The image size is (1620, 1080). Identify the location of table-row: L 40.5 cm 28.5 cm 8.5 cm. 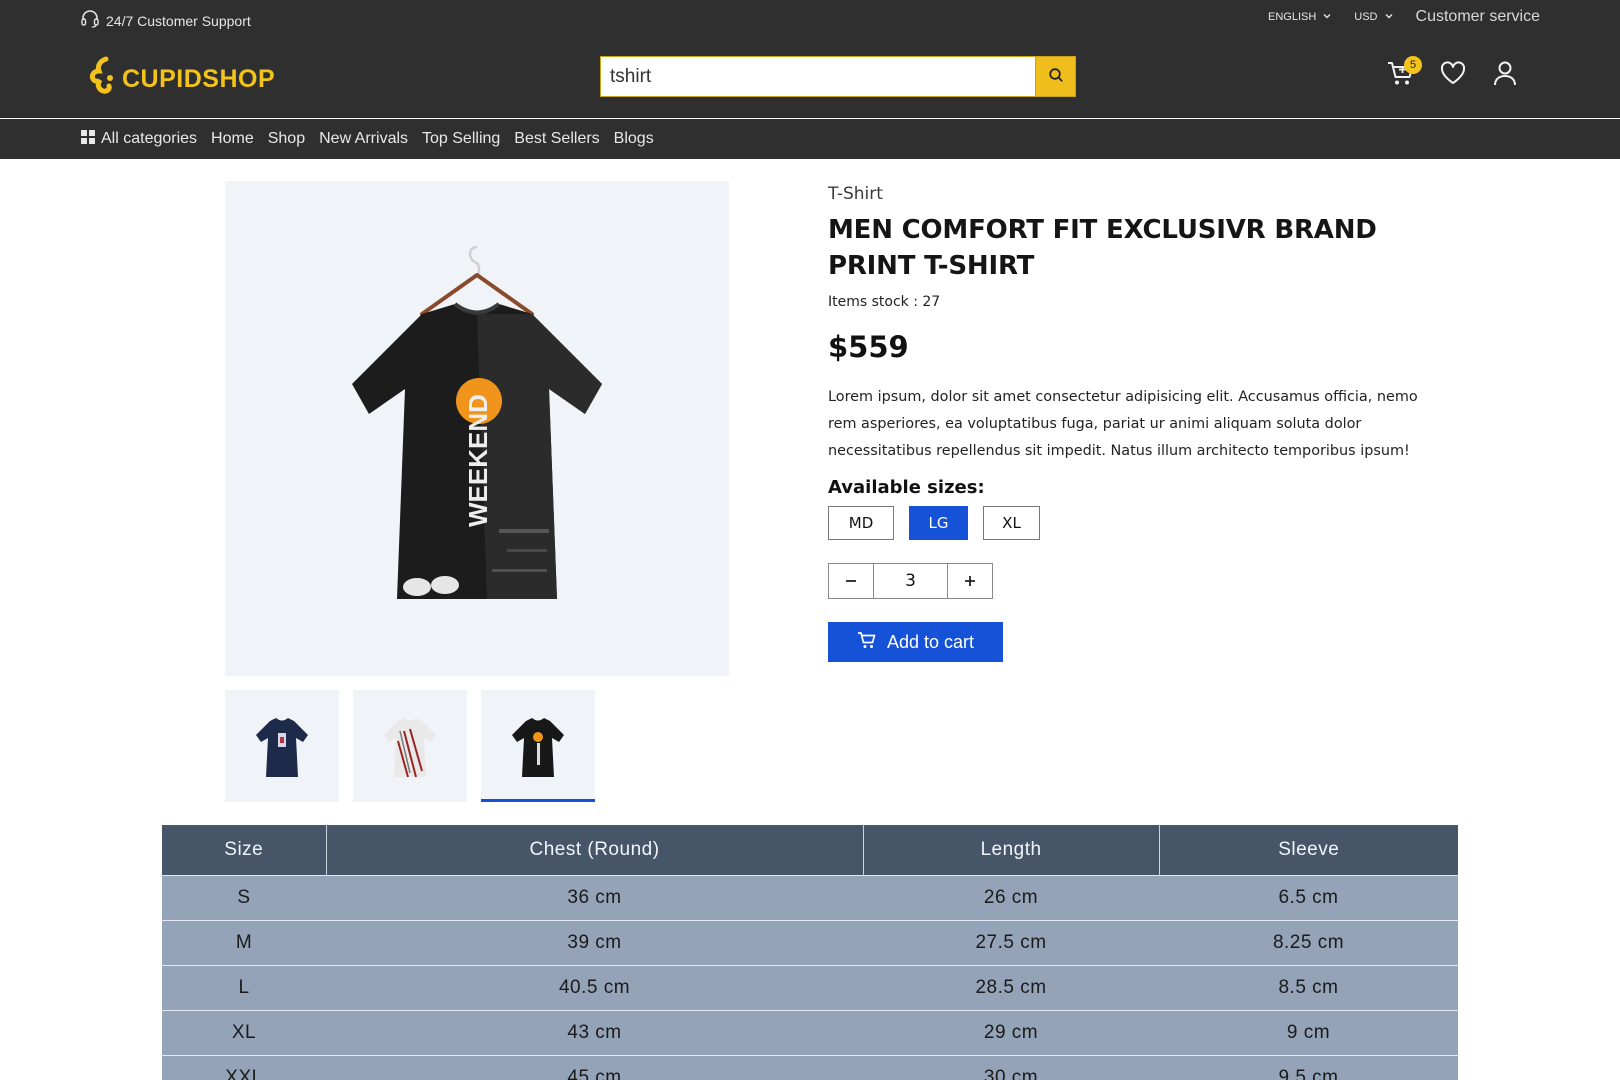
(810, 987).